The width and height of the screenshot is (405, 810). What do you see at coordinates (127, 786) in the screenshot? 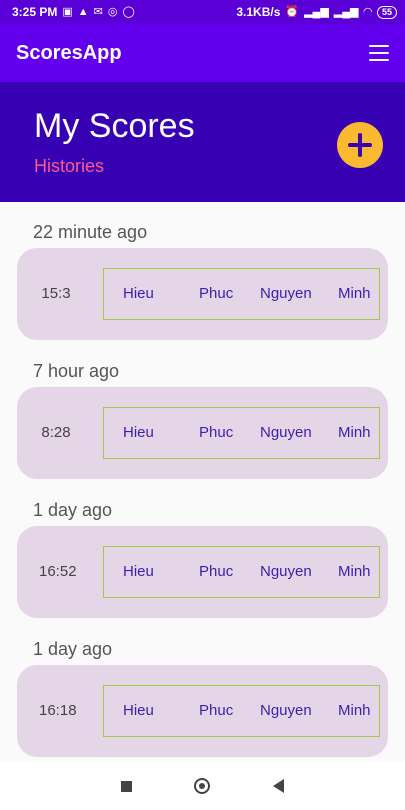
I see `recents-icon` at bounding box center [127, 786].